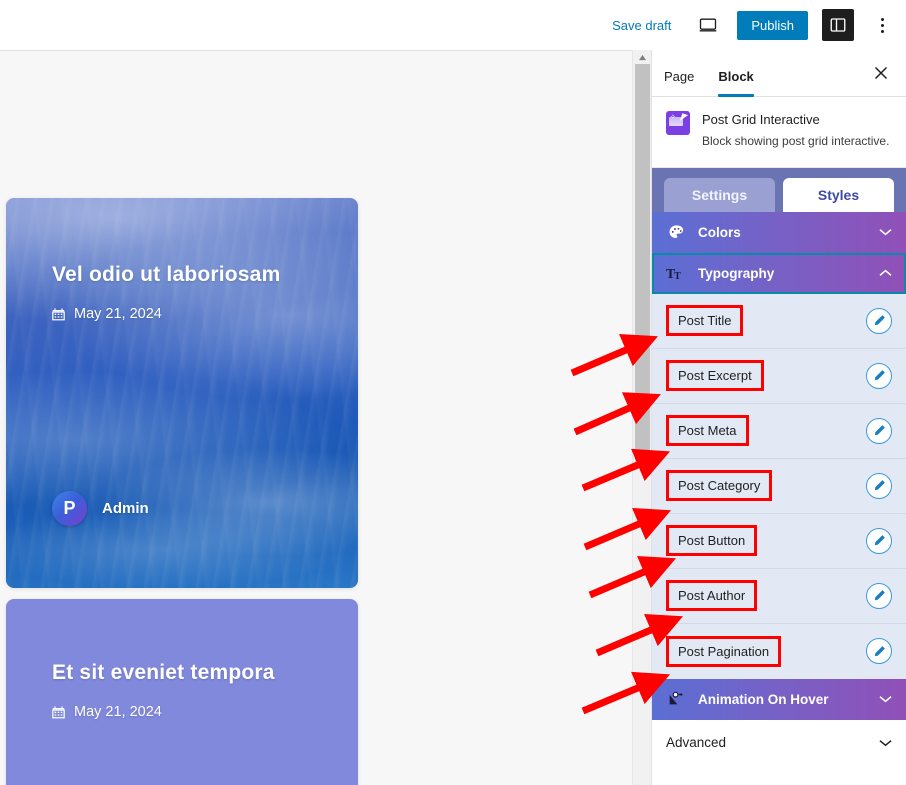 This screenshot has height=785, width=906. Describe the element at coordinates (163, 672) in the screenshot. I see `post-title: Et sit eveniet tempora` at that location.